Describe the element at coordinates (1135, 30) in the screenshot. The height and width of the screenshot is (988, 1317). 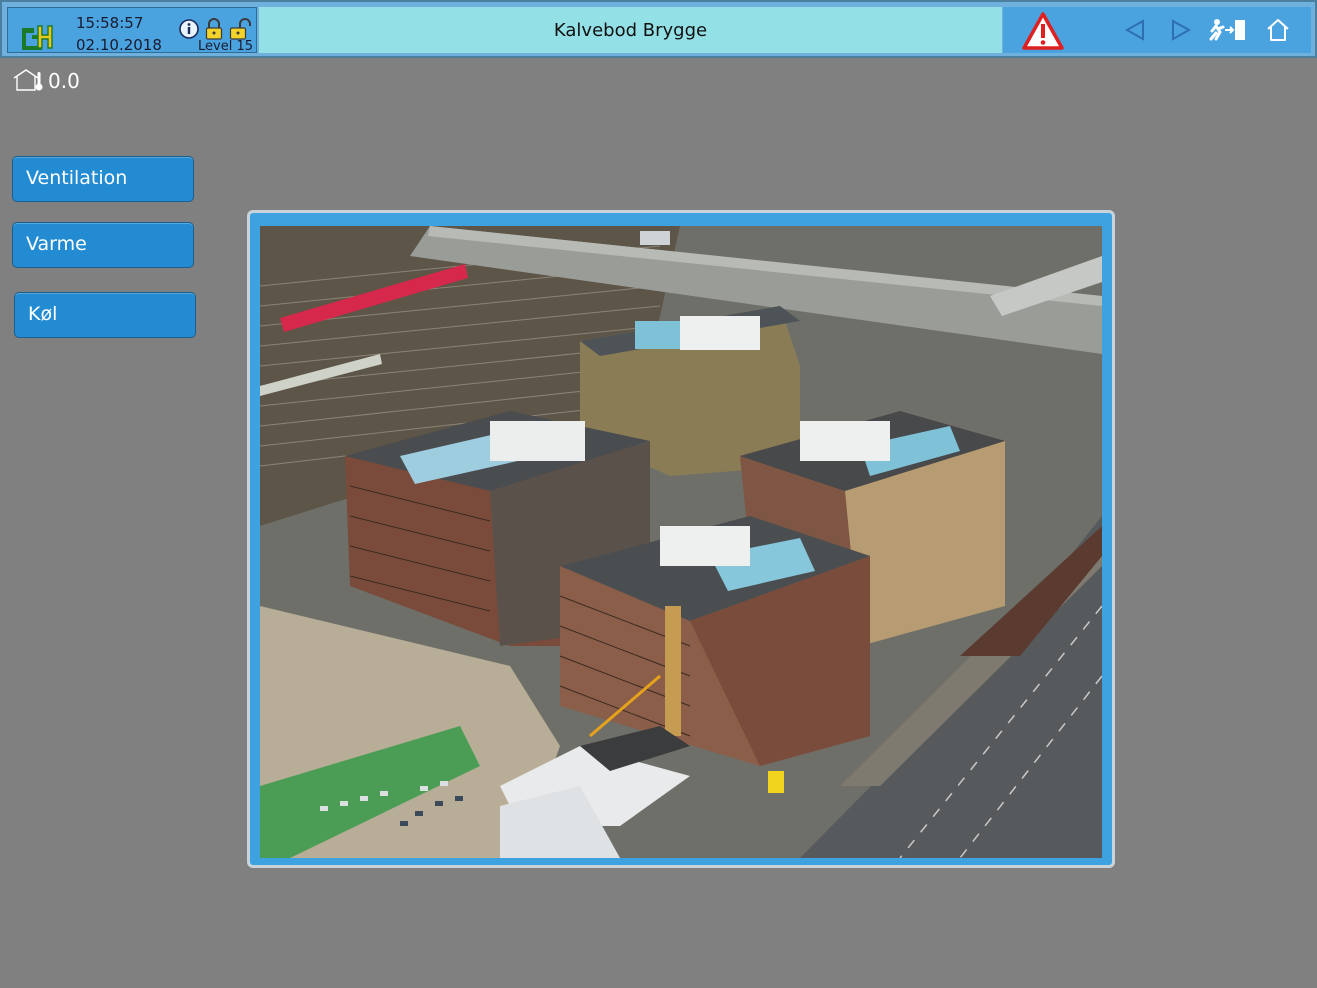
I see `back-arrow-icon` at that location.